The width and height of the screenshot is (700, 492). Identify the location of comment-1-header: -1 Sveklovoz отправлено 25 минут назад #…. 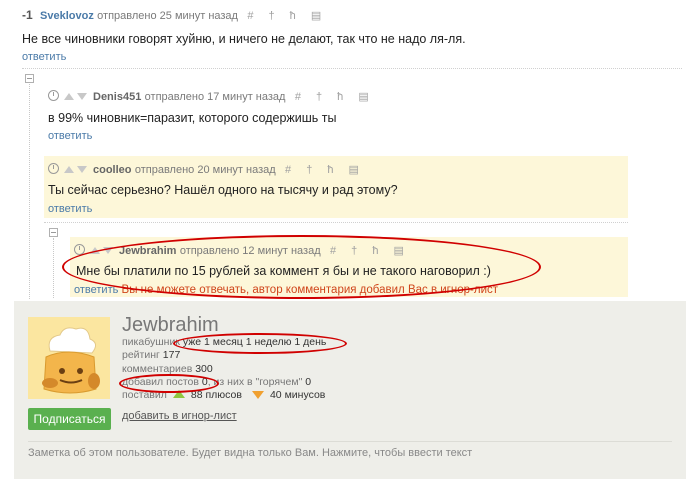
(174, 15).